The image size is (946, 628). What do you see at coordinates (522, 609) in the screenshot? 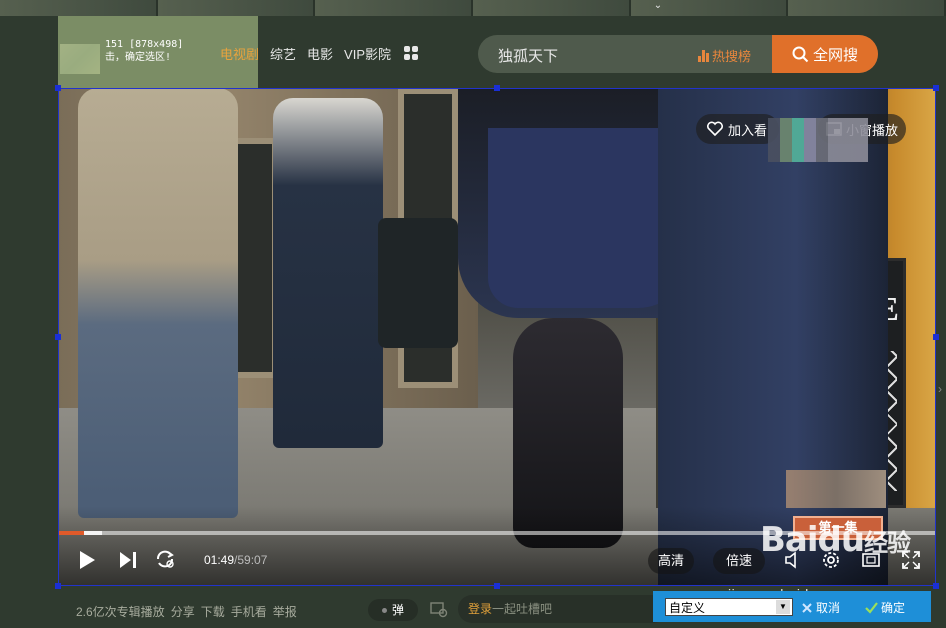
I see `danmaku-placeholder: 一起吐槽吧` at bounding box center [522, 609].